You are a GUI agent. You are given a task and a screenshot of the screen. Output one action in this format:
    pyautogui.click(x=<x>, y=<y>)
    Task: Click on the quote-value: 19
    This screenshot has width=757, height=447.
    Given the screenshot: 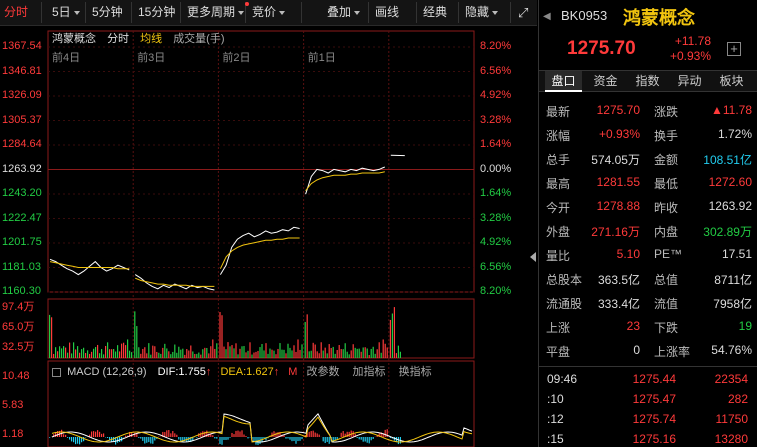 What is the action you would take?
    pyautogui.click(x=745, y=326)
    